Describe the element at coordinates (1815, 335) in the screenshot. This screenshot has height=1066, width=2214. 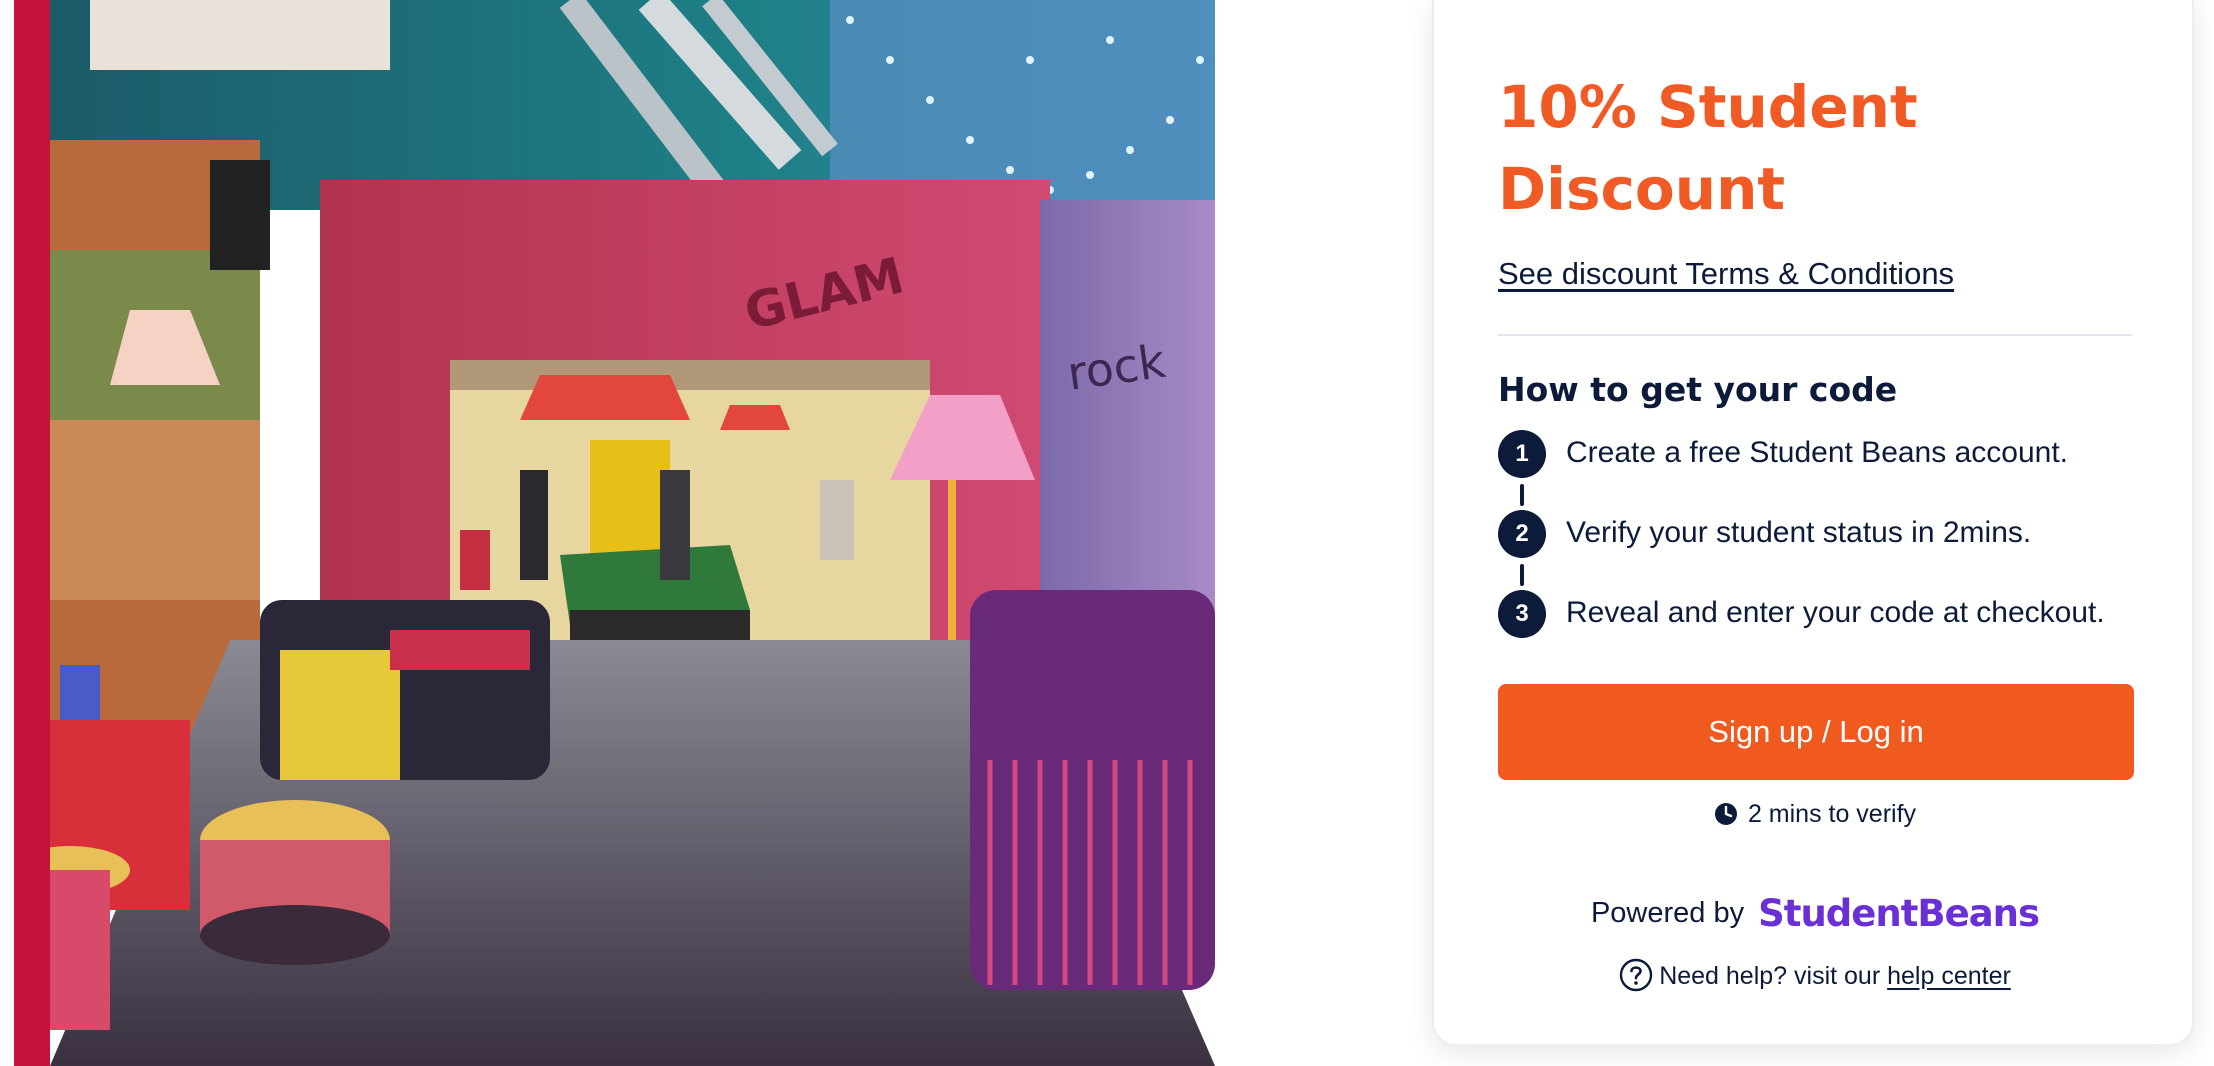
I see `divider` at that location.